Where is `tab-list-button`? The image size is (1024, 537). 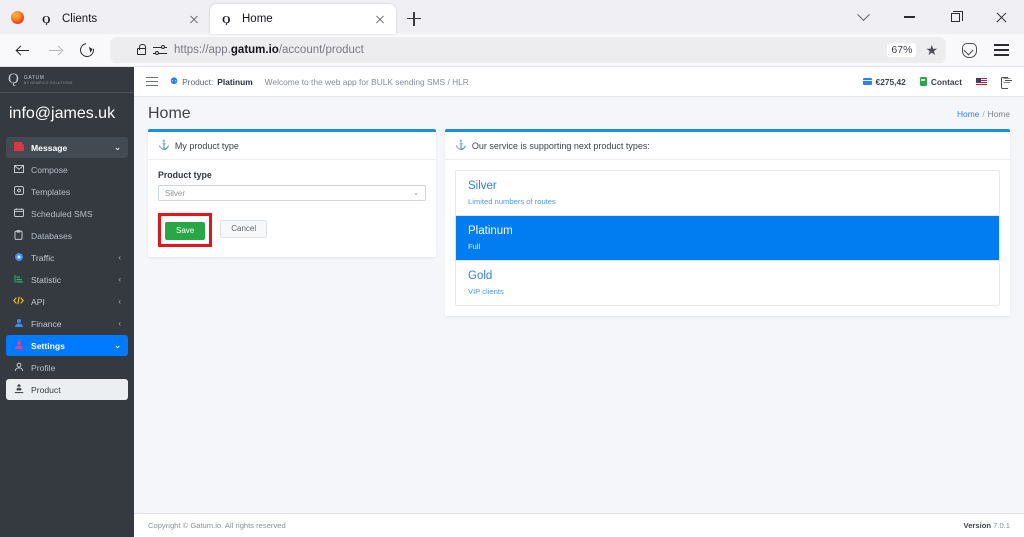 tab-list-button is located at coordinates (863, 17).